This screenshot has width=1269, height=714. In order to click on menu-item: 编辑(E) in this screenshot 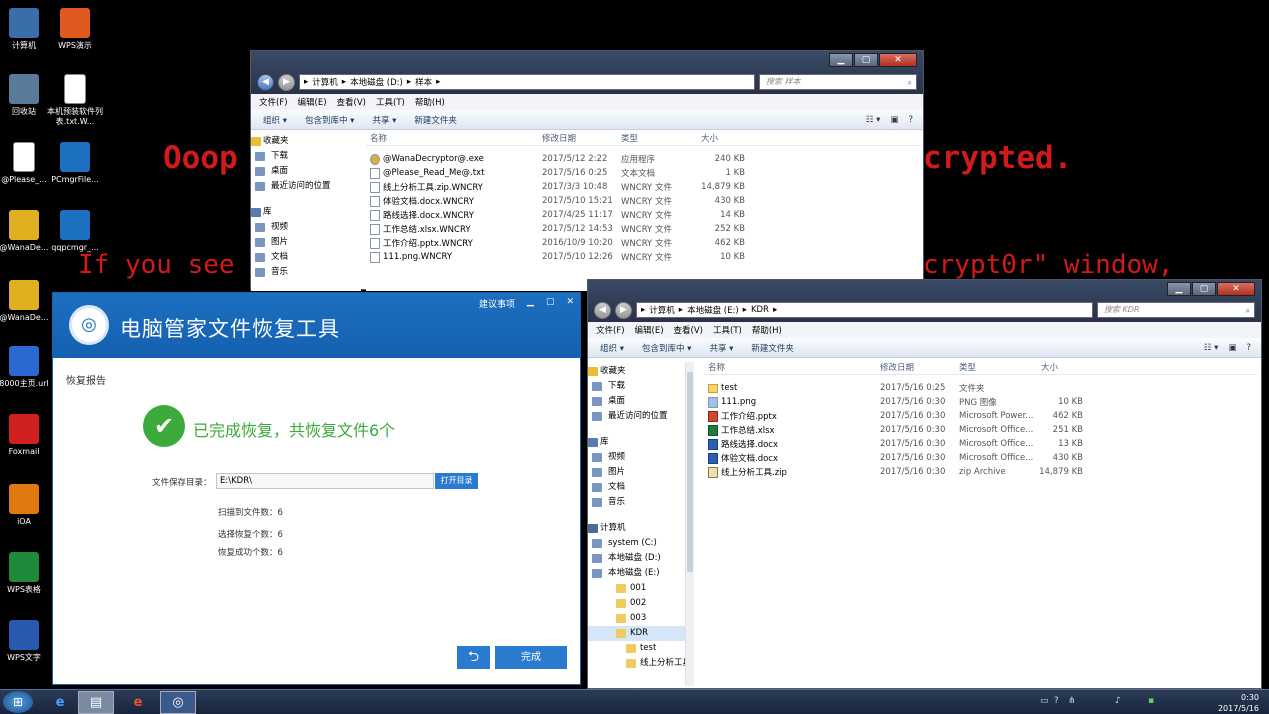, I will do `click(649, 330)`.